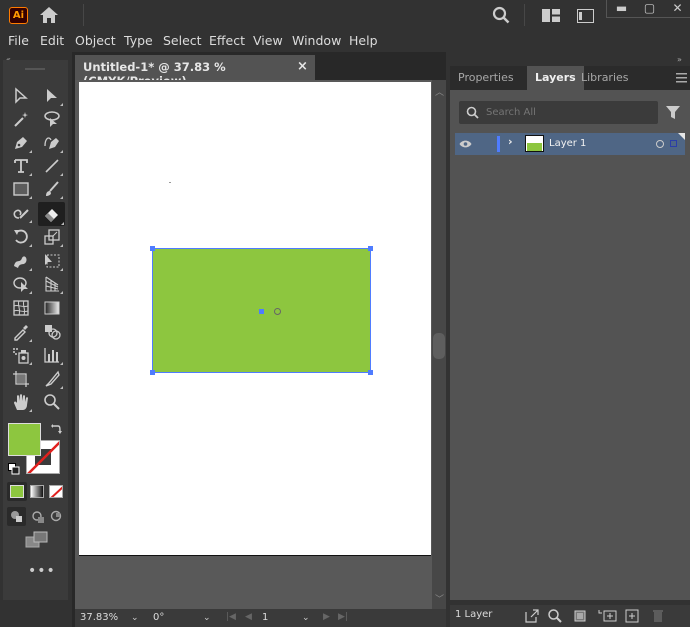  I want to click on zoom-field: 37.83%, so click(103, 618).